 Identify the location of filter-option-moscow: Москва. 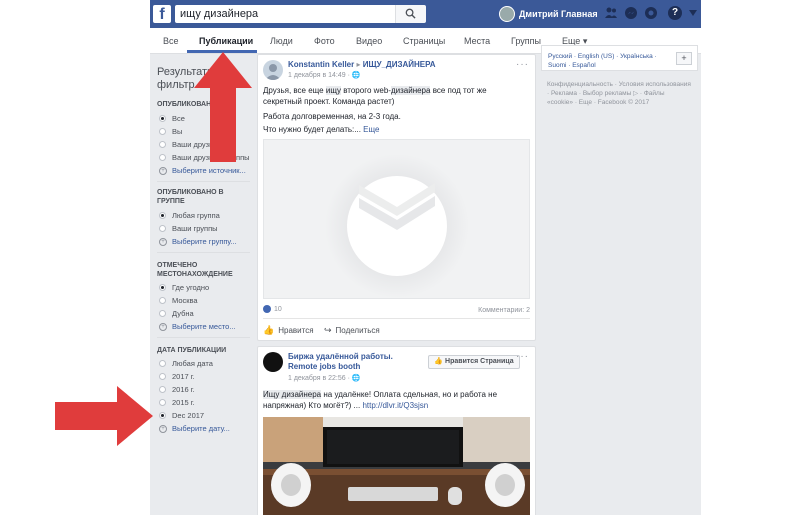
(178, 300).